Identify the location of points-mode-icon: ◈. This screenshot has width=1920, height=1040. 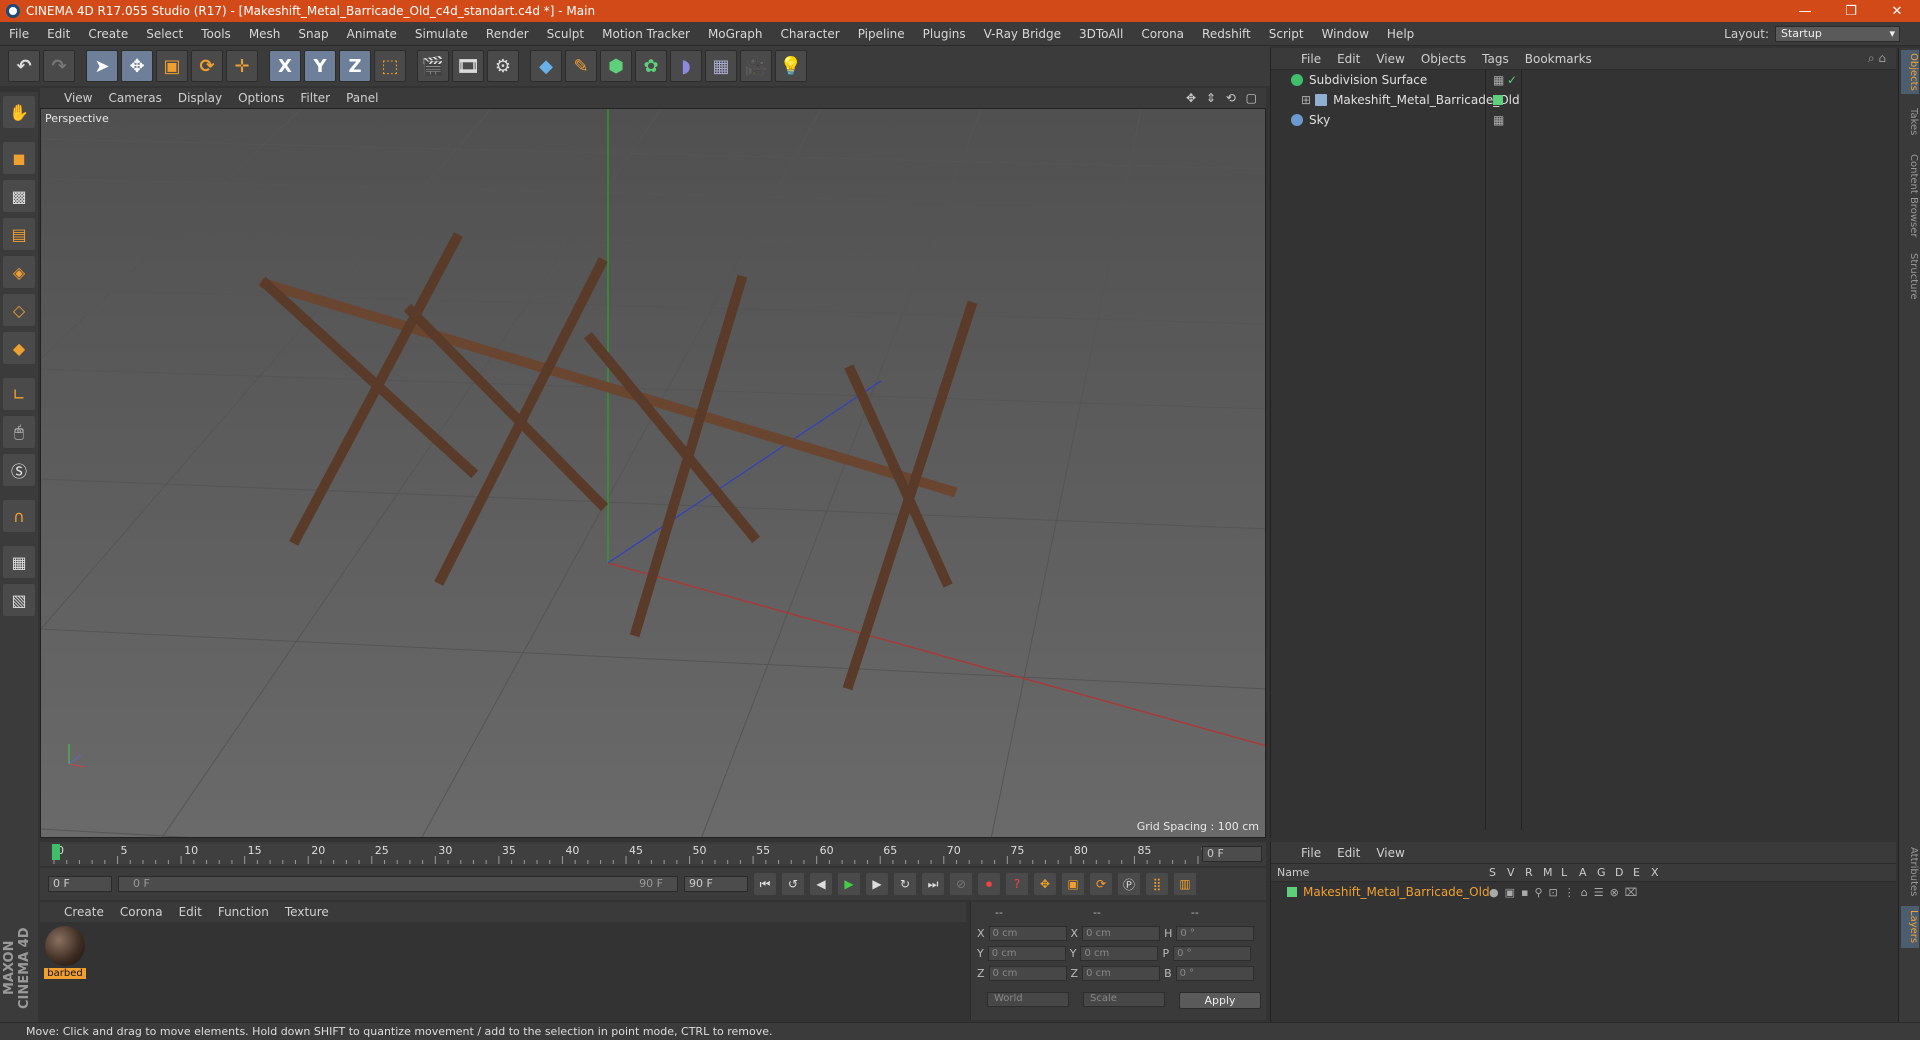
(19, 272).